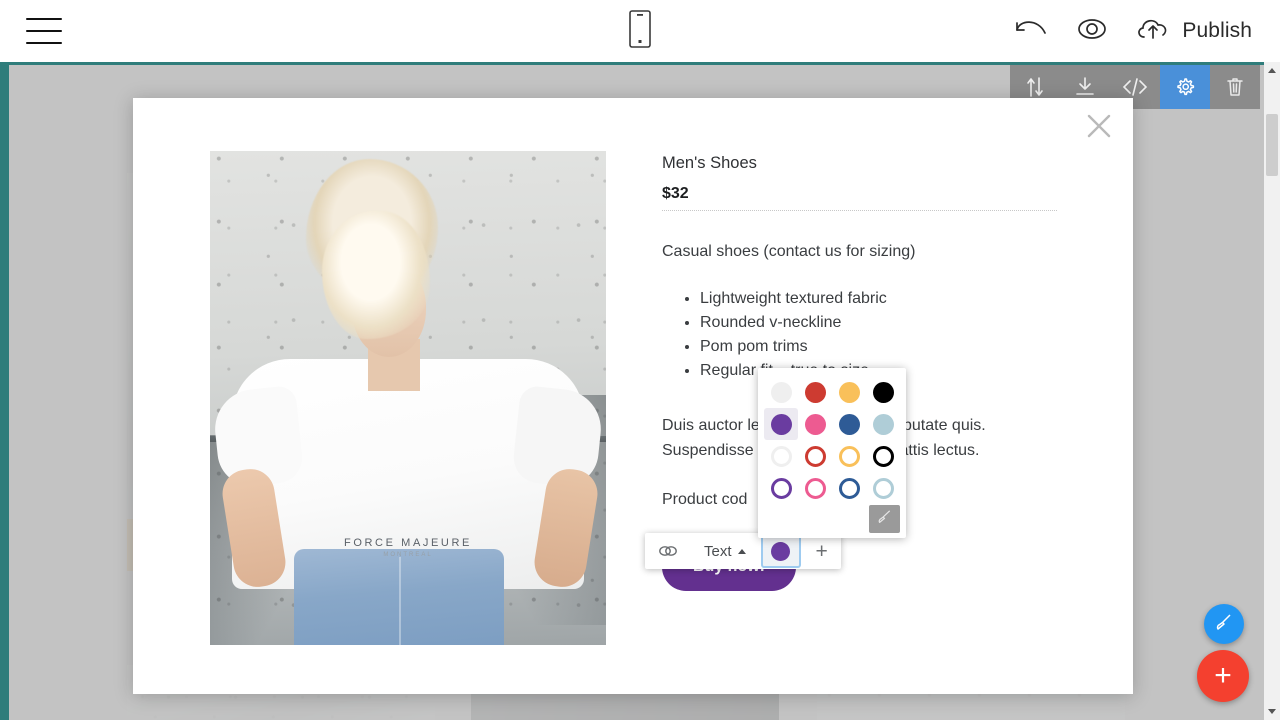 This screenshot has height=720, width=1280. I want to click on caret-up-icon, so click(741, 551).